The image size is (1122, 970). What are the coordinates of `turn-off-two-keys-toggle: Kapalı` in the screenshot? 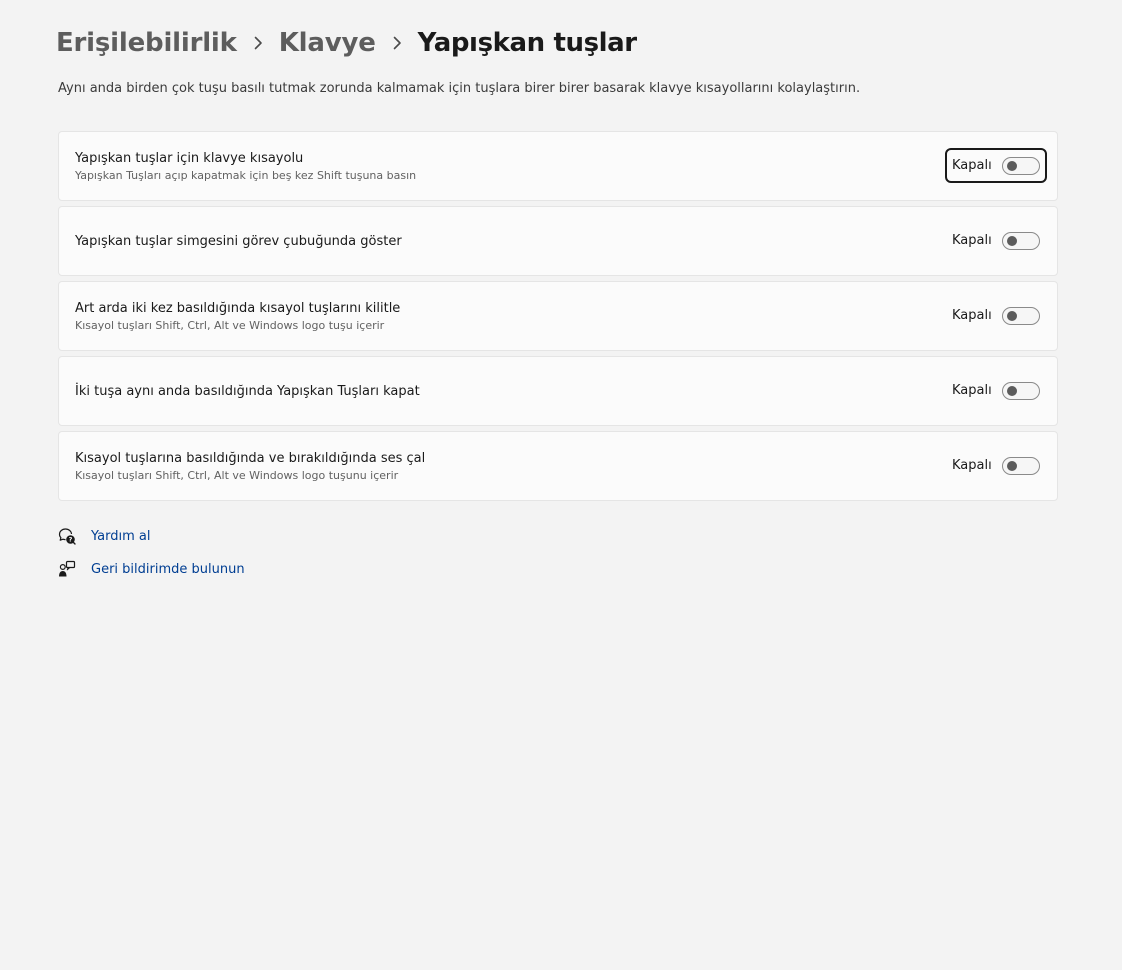 It's located at (996, 390).